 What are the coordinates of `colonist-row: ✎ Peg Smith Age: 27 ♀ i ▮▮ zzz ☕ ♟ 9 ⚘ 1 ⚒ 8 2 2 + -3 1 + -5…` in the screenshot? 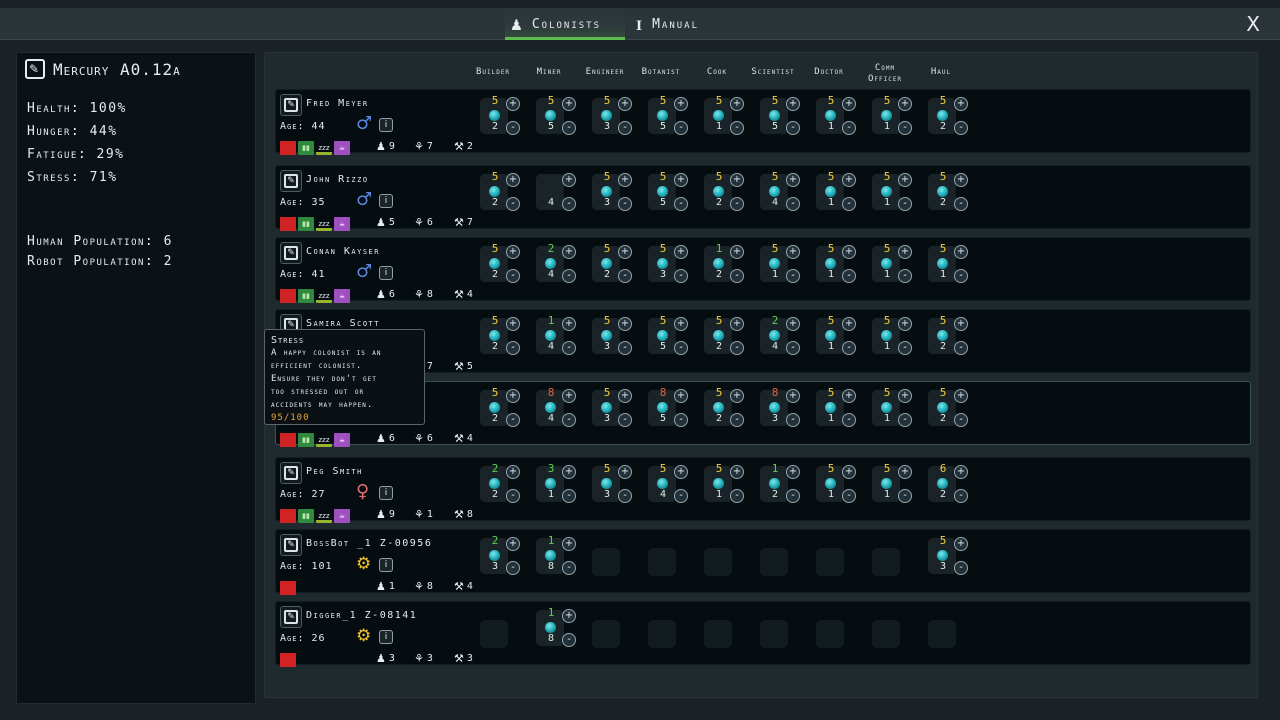 It's located at (763, 490).